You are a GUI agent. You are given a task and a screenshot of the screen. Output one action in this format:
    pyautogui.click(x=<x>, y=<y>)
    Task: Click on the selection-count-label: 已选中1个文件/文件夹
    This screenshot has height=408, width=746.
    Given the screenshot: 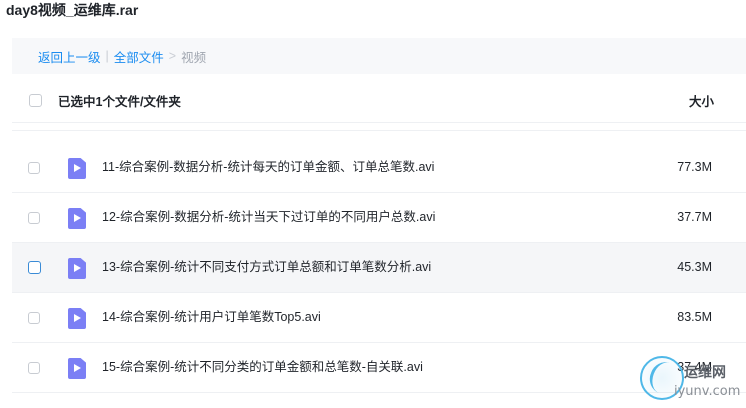 What is the action you would take?
    pyautogui.click(x=119, y=101)
    